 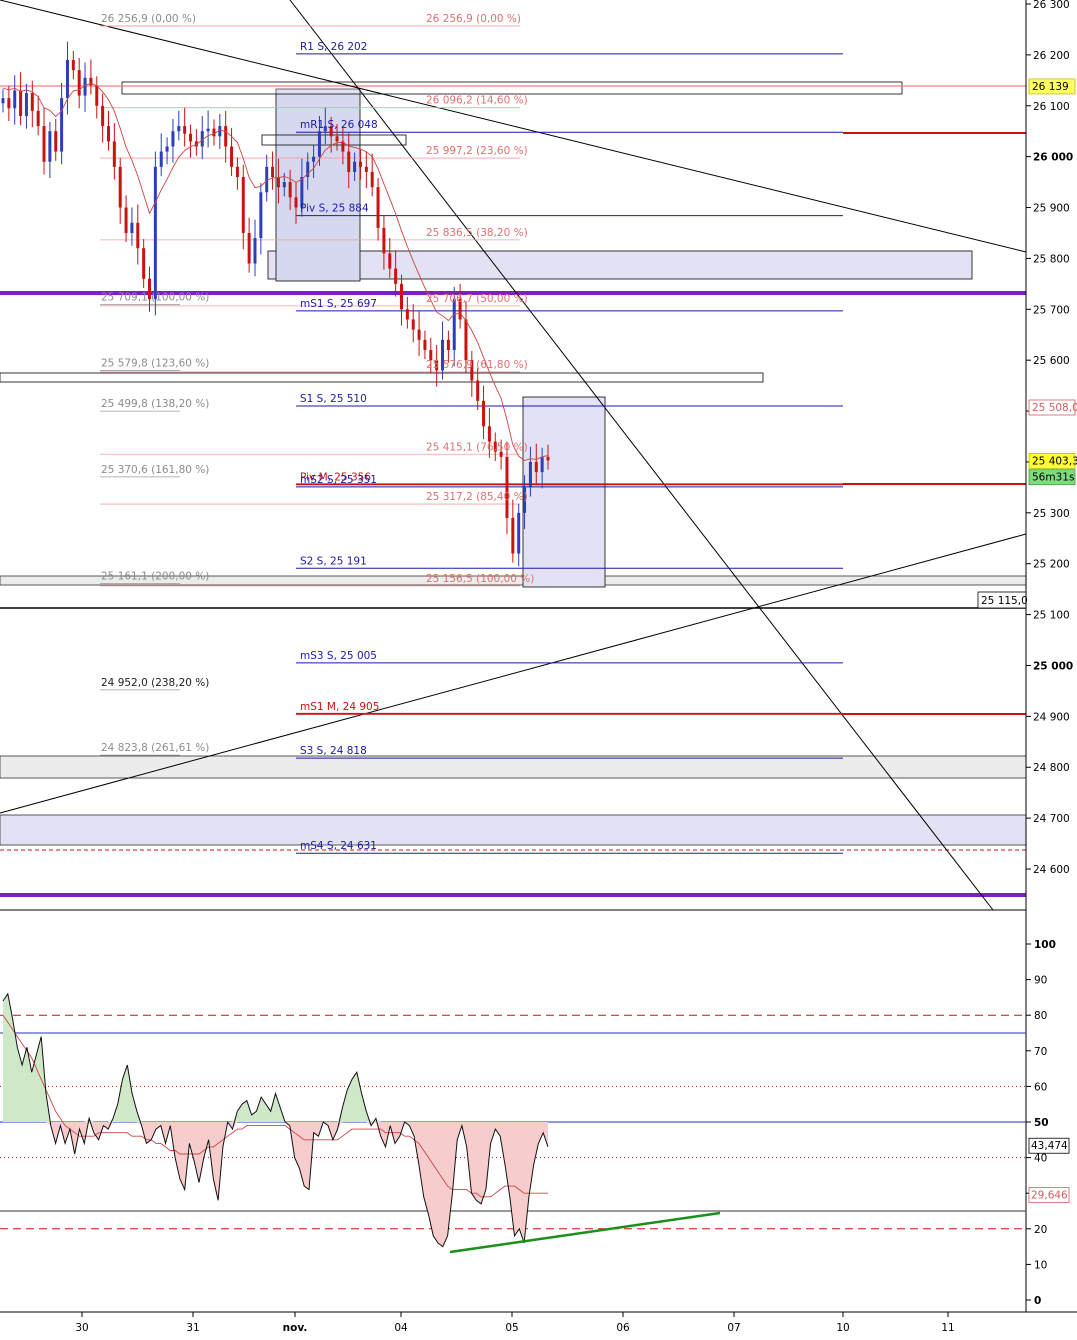 I want to click on time-tick-label: 11, so click(x=947, y=1328).